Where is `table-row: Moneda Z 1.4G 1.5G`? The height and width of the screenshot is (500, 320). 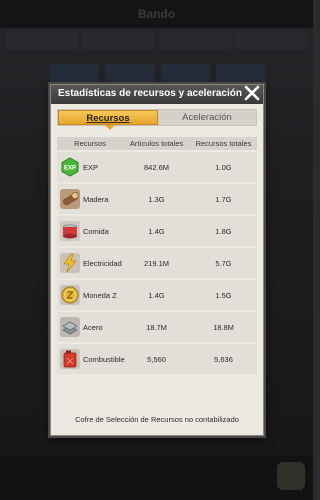
table-row: Moneda Z 1.4G 1.5G is located at coordinates (157, 295).